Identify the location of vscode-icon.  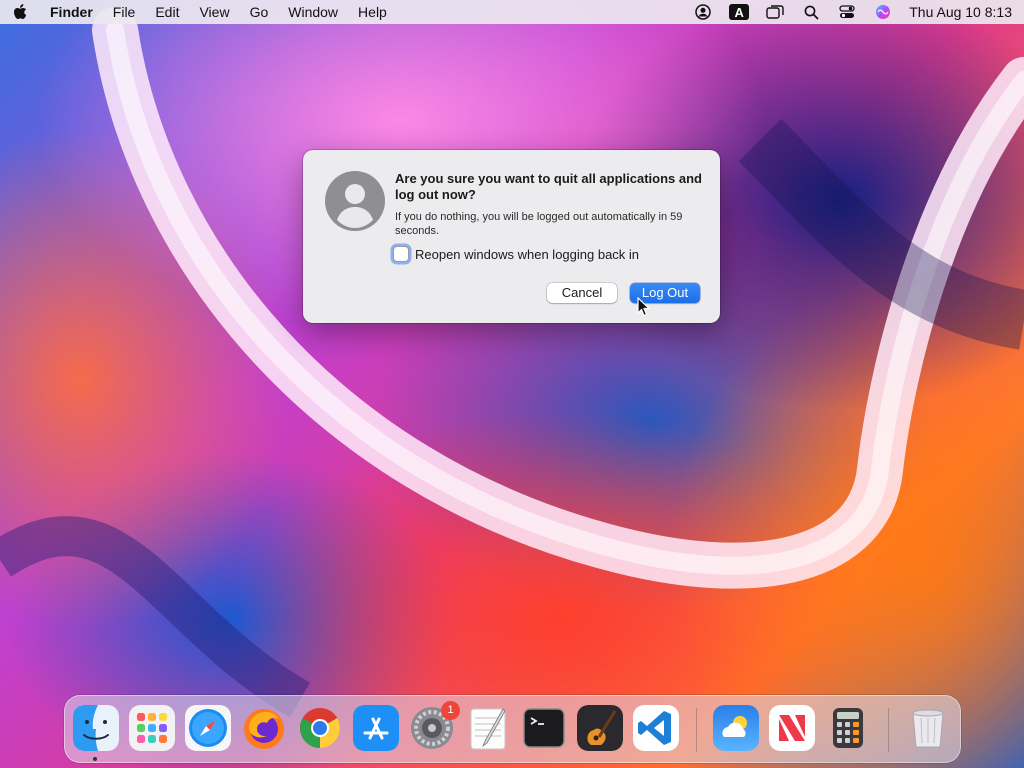
(656, 728).